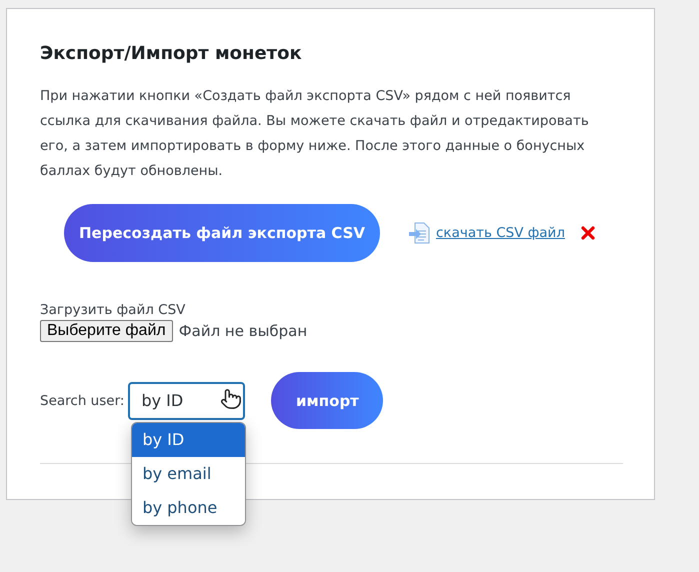 Image resolution: width=699 pixels, height=572 pixels. I want to click on search-select: by ID, so click(187, 401).